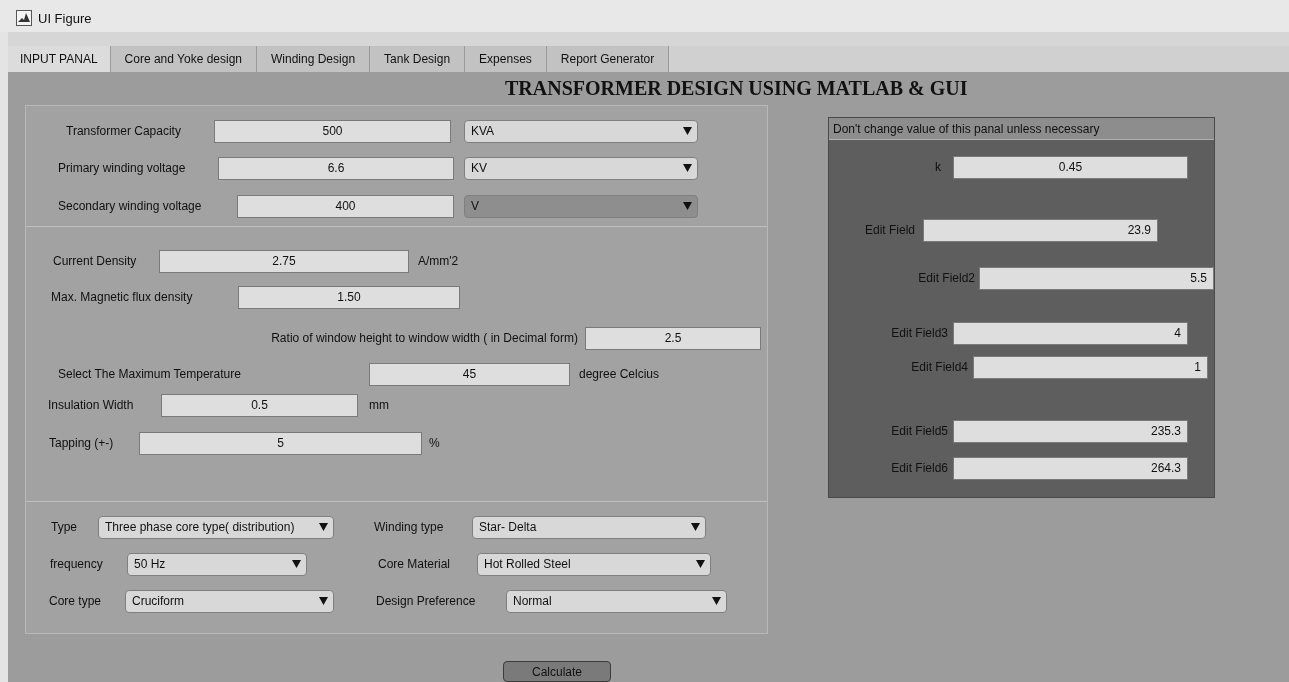  Describe the element at coordinates (76, 601) in the screenshot. I see `field-label: Core type` at that location.